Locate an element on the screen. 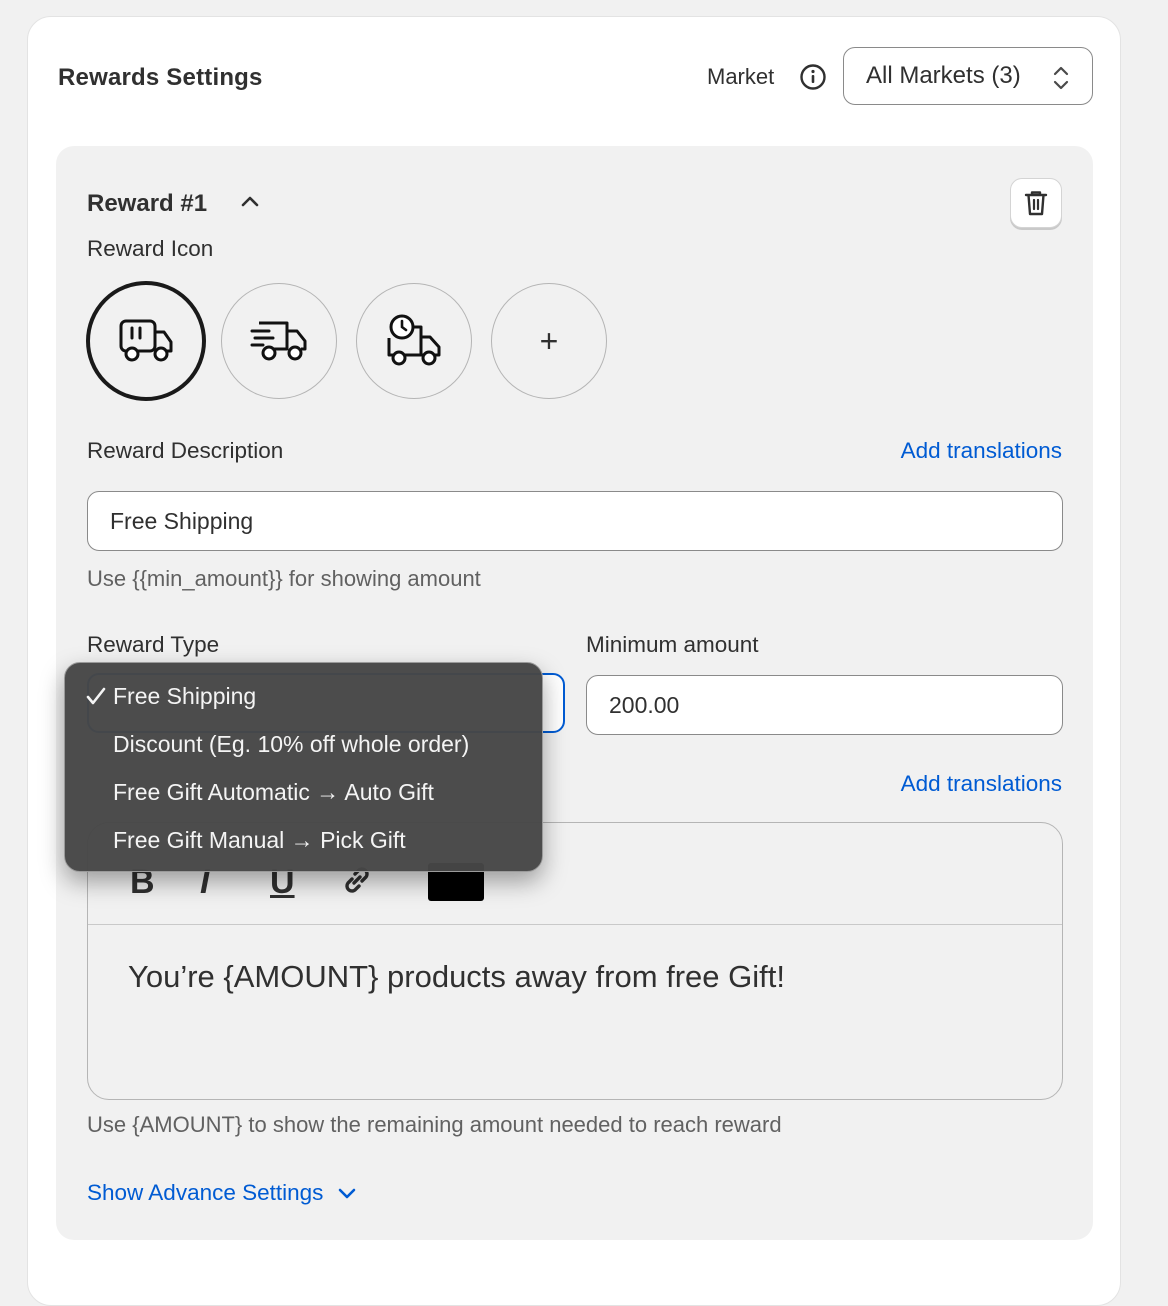 Image resolution: width=1168 pixels, height=1306 pixels. add-icon: + is located at coordinates (549, 341).